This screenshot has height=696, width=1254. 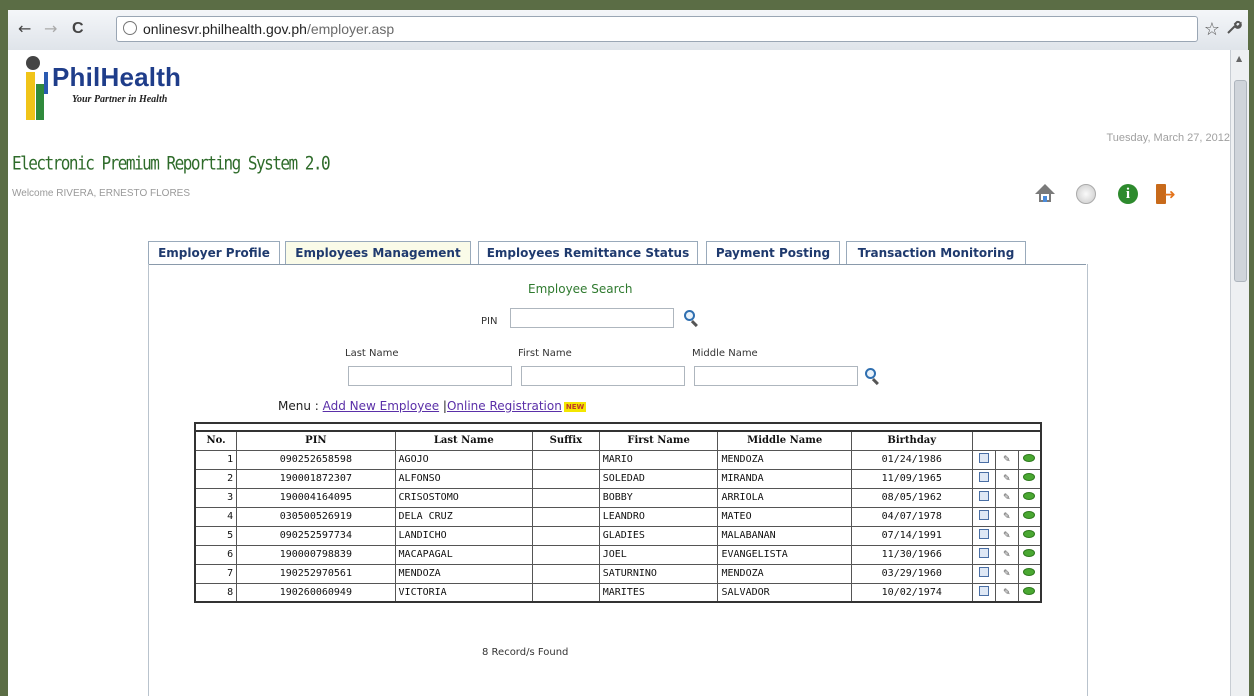 I want to click on cell-first-name: SATURNINO, so click(x=658, y=573).